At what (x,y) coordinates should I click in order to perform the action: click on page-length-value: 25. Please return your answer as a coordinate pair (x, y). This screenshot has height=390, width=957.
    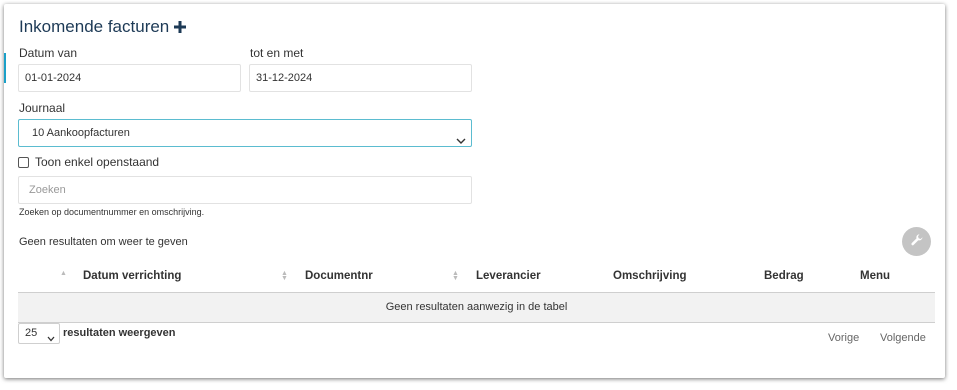
    Looking at the image, I should click on (31, 333).